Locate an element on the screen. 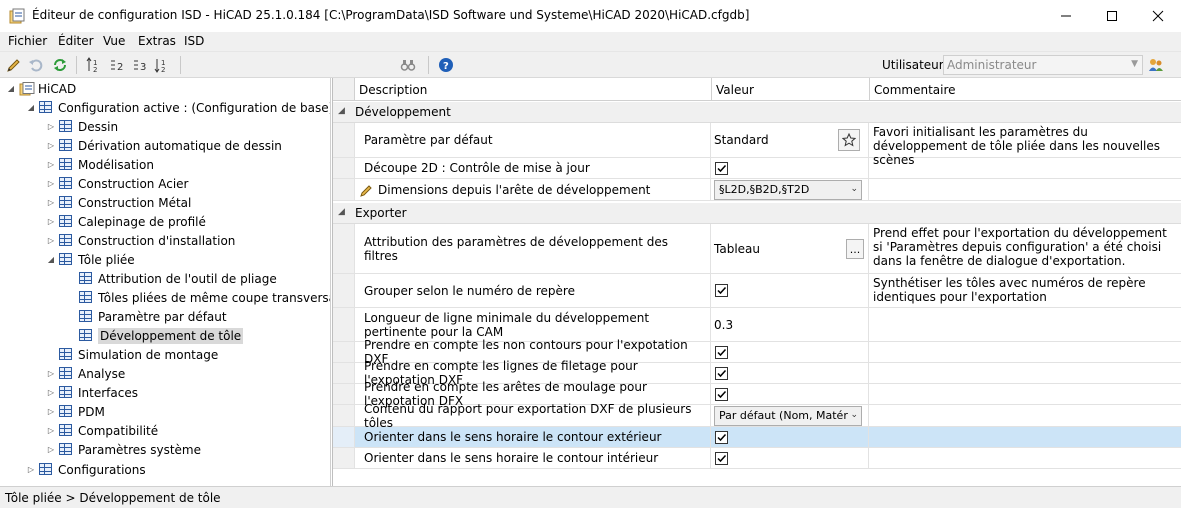  tree-node-tole-pliee: ◢ Tôle pliée is located at coordinates (90, 259).